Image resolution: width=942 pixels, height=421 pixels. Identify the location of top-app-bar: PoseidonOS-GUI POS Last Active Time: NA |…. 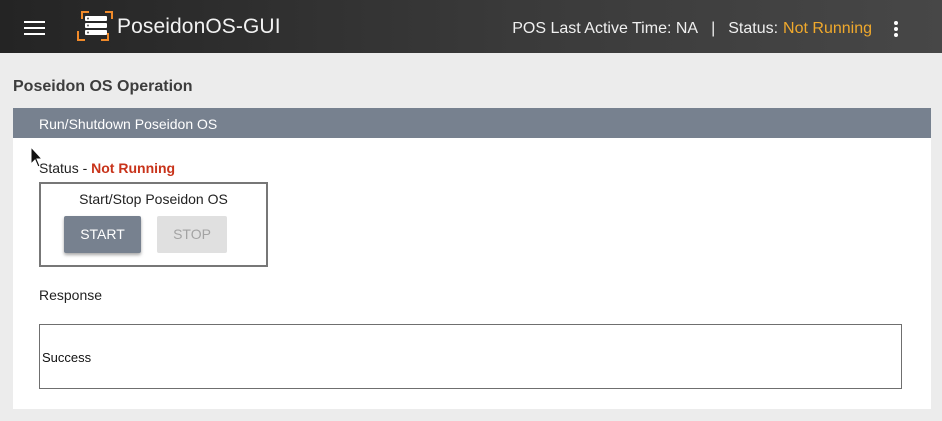
(471, 26).